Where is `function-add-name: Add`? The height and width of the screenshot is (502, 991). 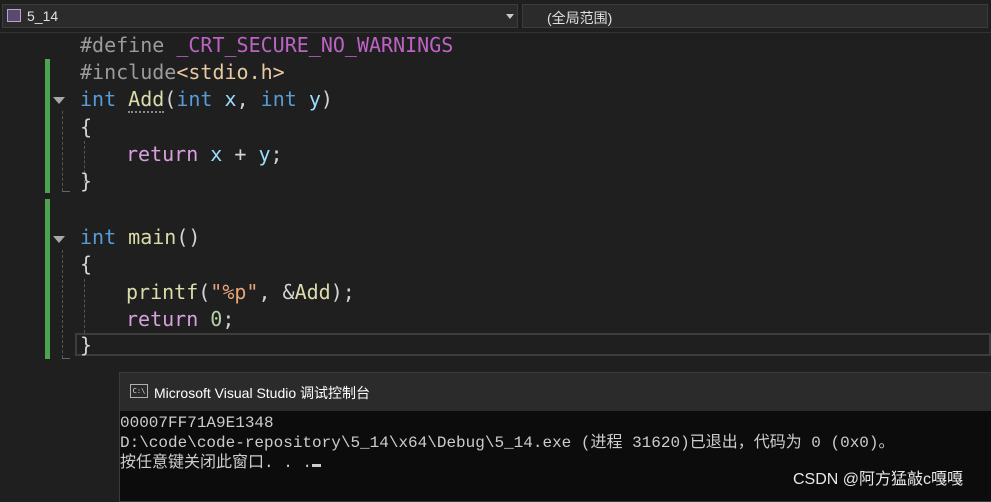
function-add-name: Add is located at coordinates (146, 100).